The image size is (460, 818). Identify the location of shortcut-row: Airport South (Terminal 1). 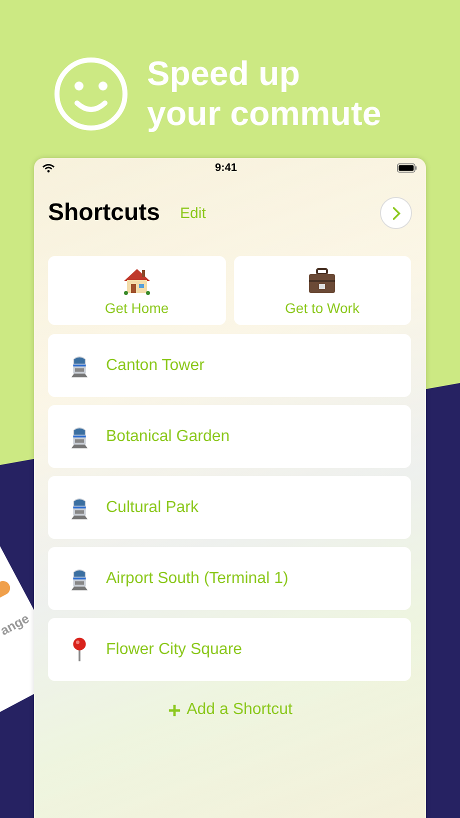
(229, 578).